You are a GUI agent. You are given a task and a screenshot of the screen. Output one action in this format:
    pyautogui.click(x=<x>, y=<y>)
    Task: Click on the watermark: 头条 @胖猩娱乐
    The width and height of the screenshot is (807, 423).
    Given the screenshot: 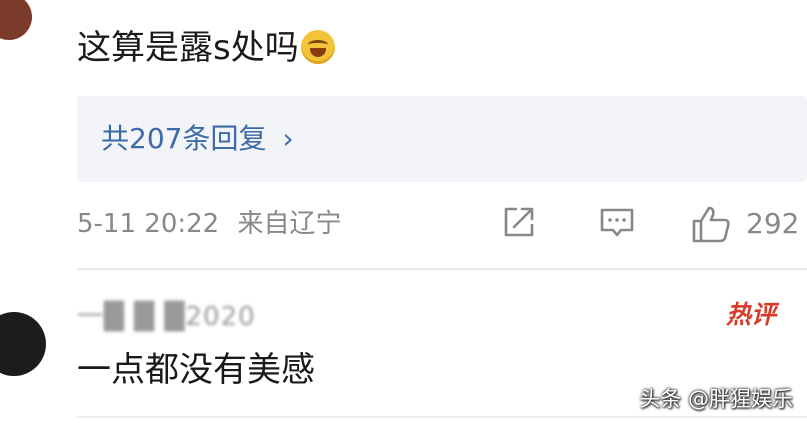 What is the action you would take?
    pyautogui.click(x=716, y=399)
    